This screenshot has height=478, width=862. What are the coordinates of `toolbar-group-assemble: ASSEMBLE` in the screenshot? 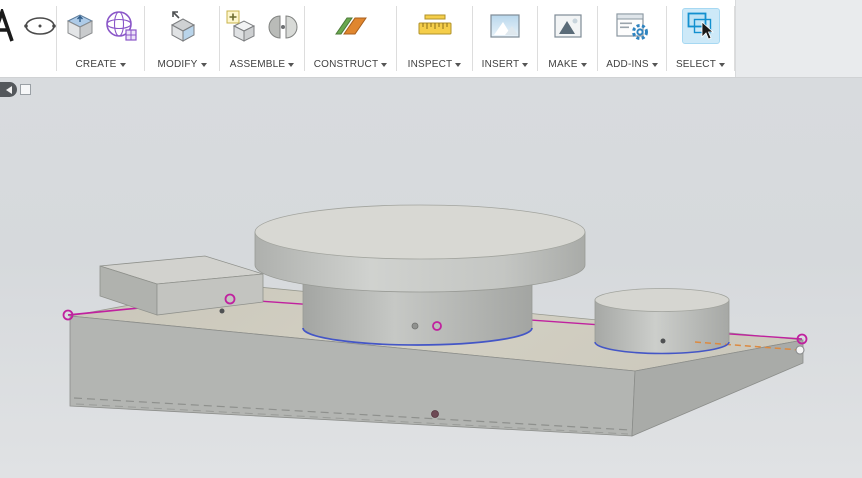 It's located at (262, 38).